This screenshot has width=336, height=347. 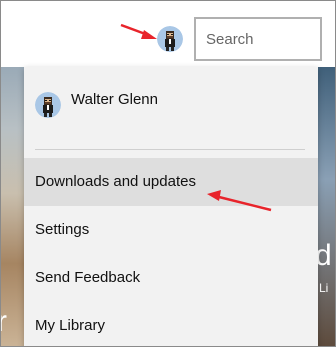 I want to click on arrow-to-downloads-icon, so click(x=239, y=201).